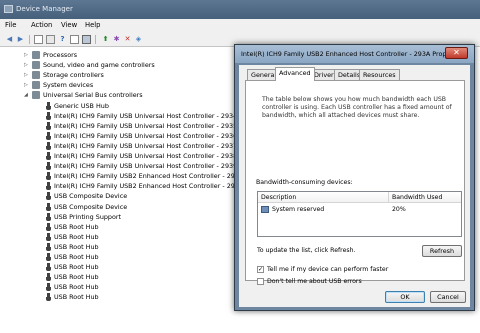  What do you see at coordinates (295, 74) in the screenshot?
I see `tab-advanced: Advanced` at bounding box center [295, 74].